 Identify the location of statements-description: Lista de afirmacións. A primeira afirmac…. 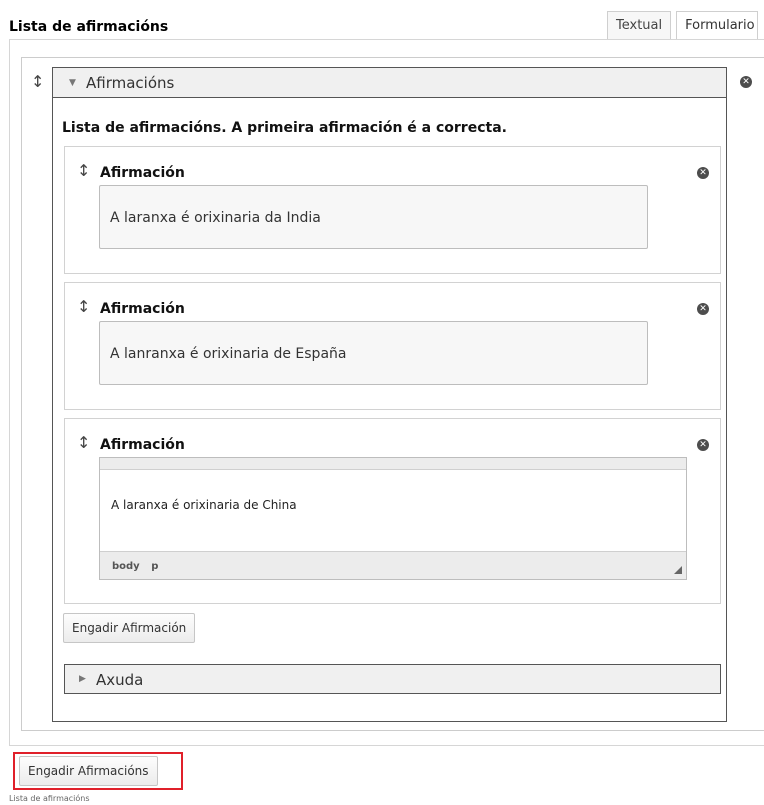
(284, 128).